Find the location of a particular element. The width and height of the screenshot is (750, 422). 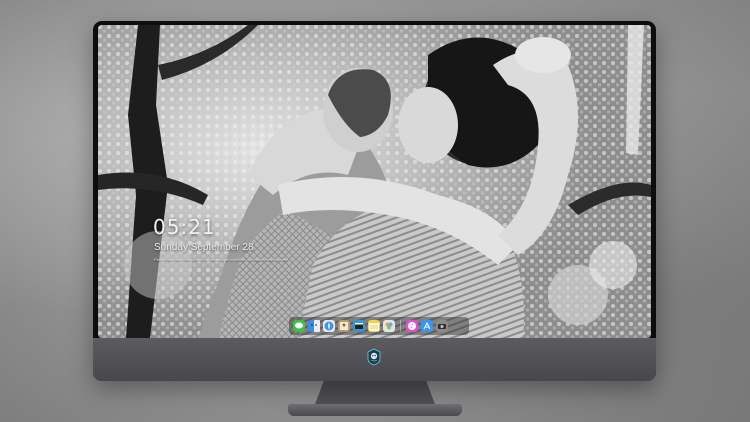

contacts-icon is located at coordinates (344, 326).